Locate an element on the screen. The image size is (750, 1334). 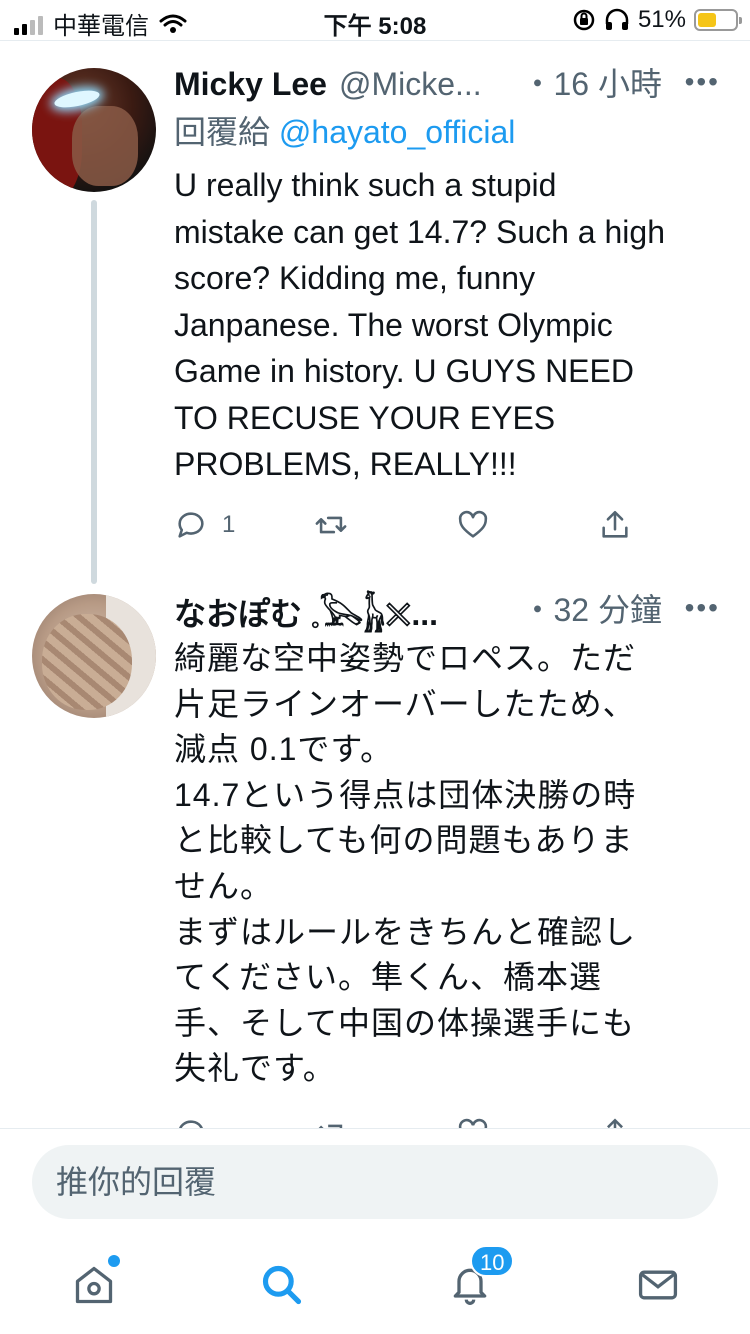
orientation-lock-icon is located at coordinates (584, 20).